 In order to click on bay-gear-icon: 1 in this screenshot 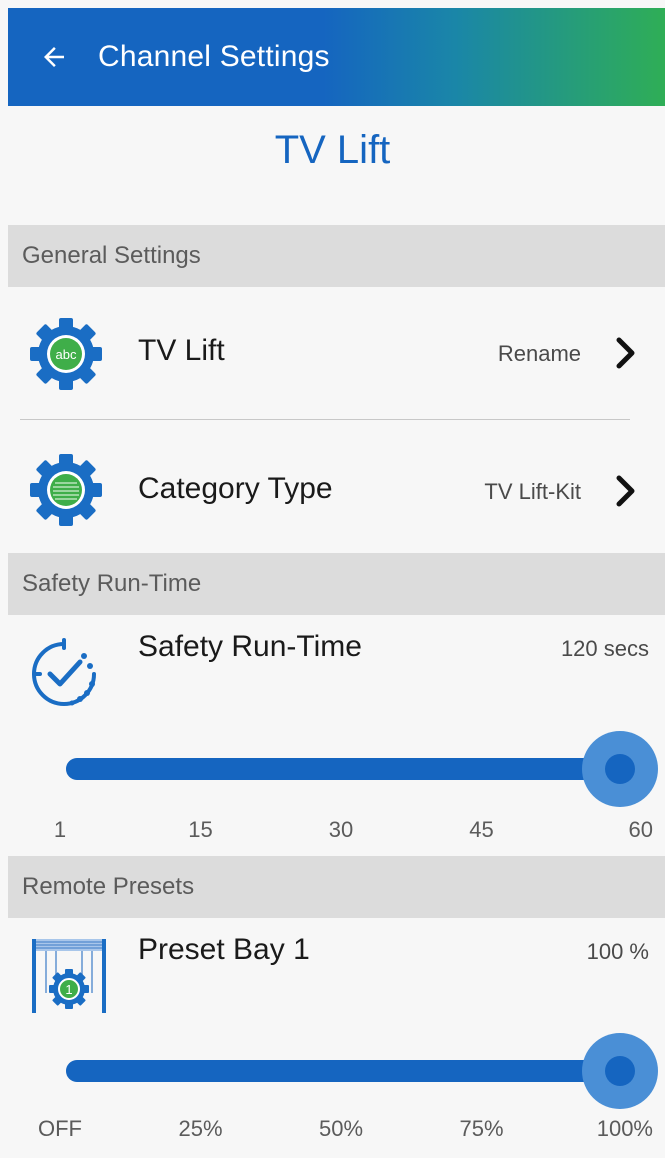, I will do `click(69, 976)`.